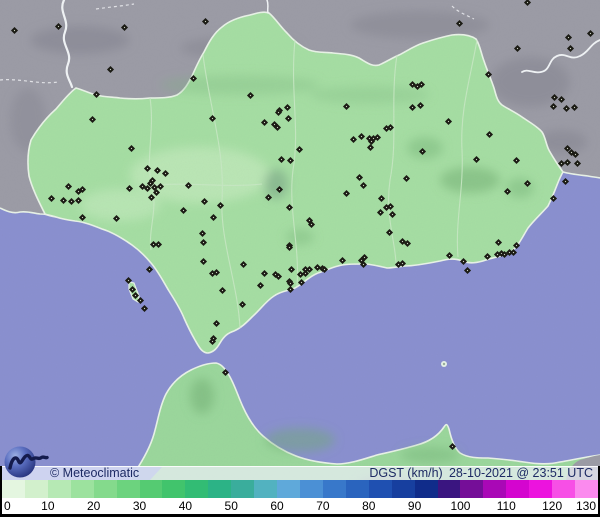 The width and height of the screenshot is (600, 517). I want to click on scale-tick-130: 130, so click(585, 506).